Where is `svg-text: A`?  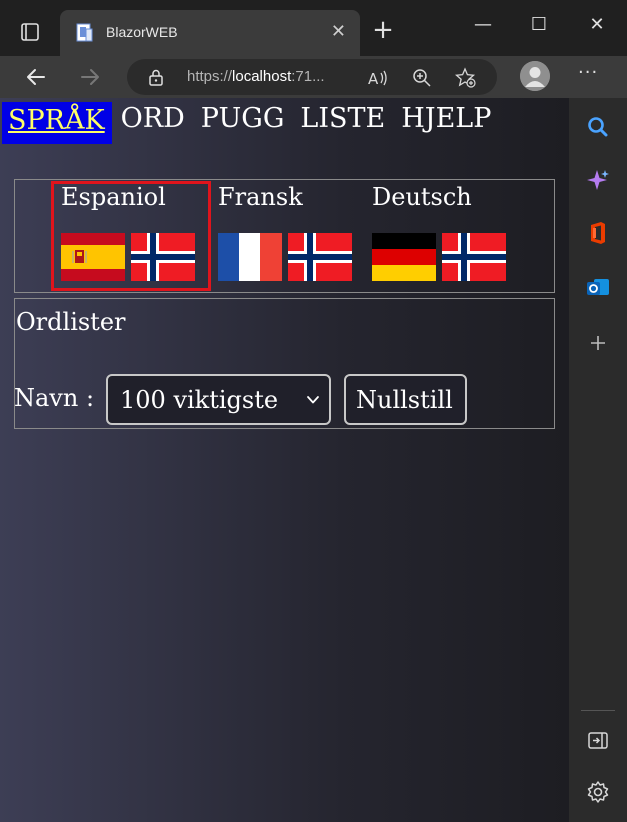
svg-text: A is located at coordinates (373, 79).